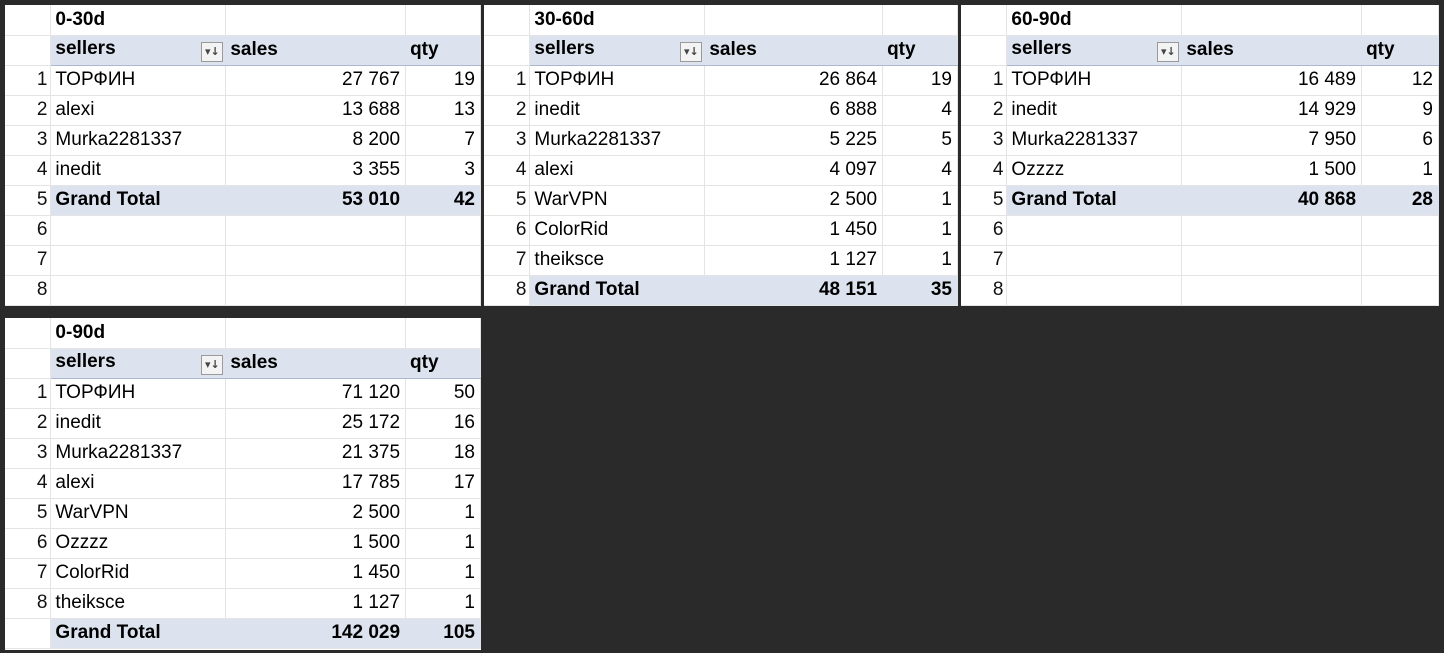 The width and height of the screenshot is (1444, 653). I want to click on sales-cell: 7 950, so click(1272, 140).